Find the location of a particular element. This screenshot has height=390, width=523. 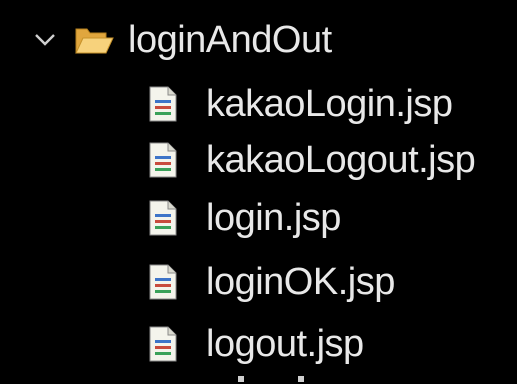

folder-open-icon is located at coordinates (94, 40).